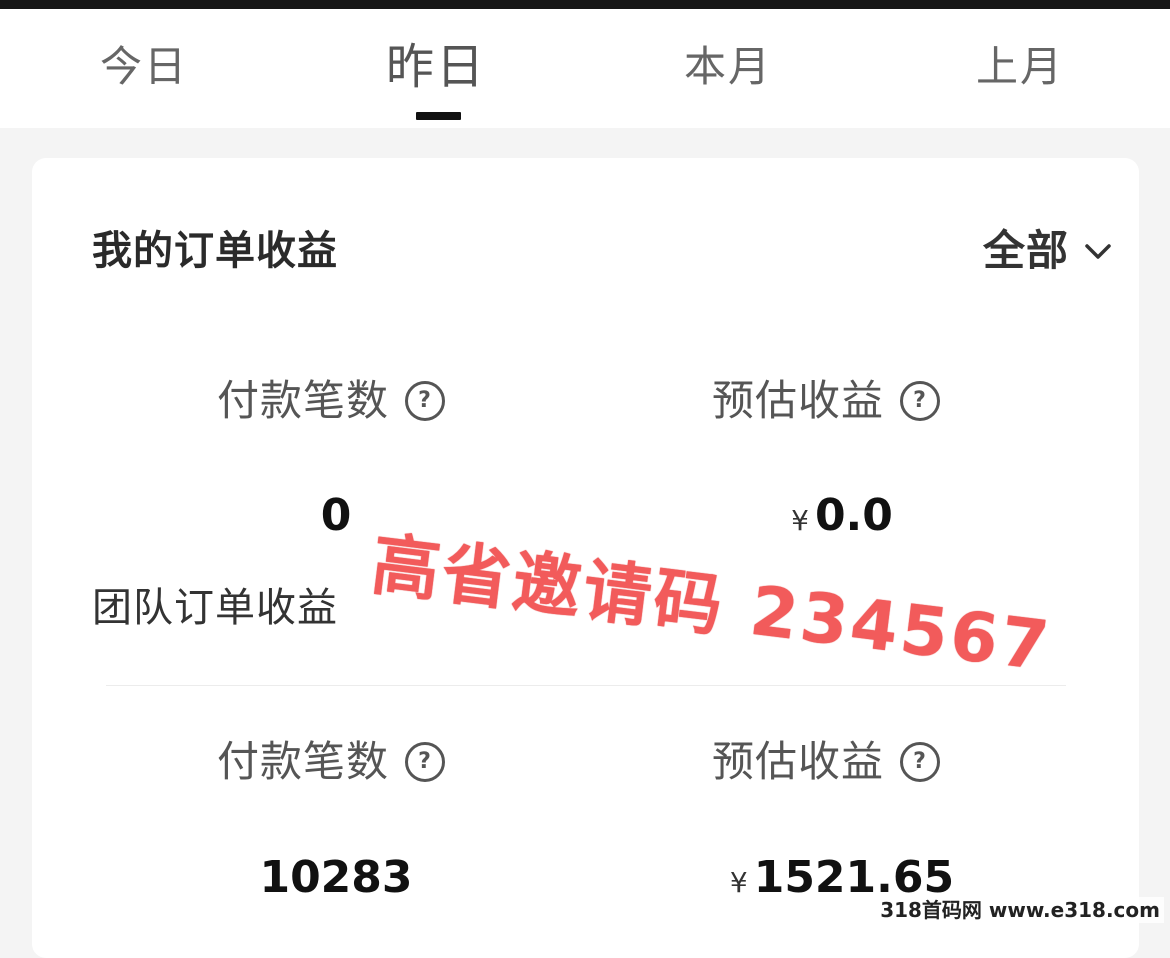  I want to click on my-estimated-income-label: 预估收益 ?, so click(826, 401).